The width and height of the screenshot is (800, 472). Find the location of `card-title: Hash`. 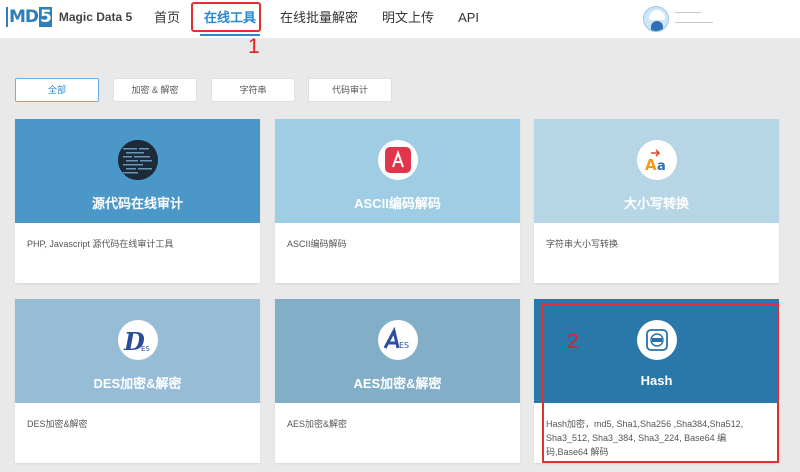

card-title: Hash is located at coordinates (656, 380).